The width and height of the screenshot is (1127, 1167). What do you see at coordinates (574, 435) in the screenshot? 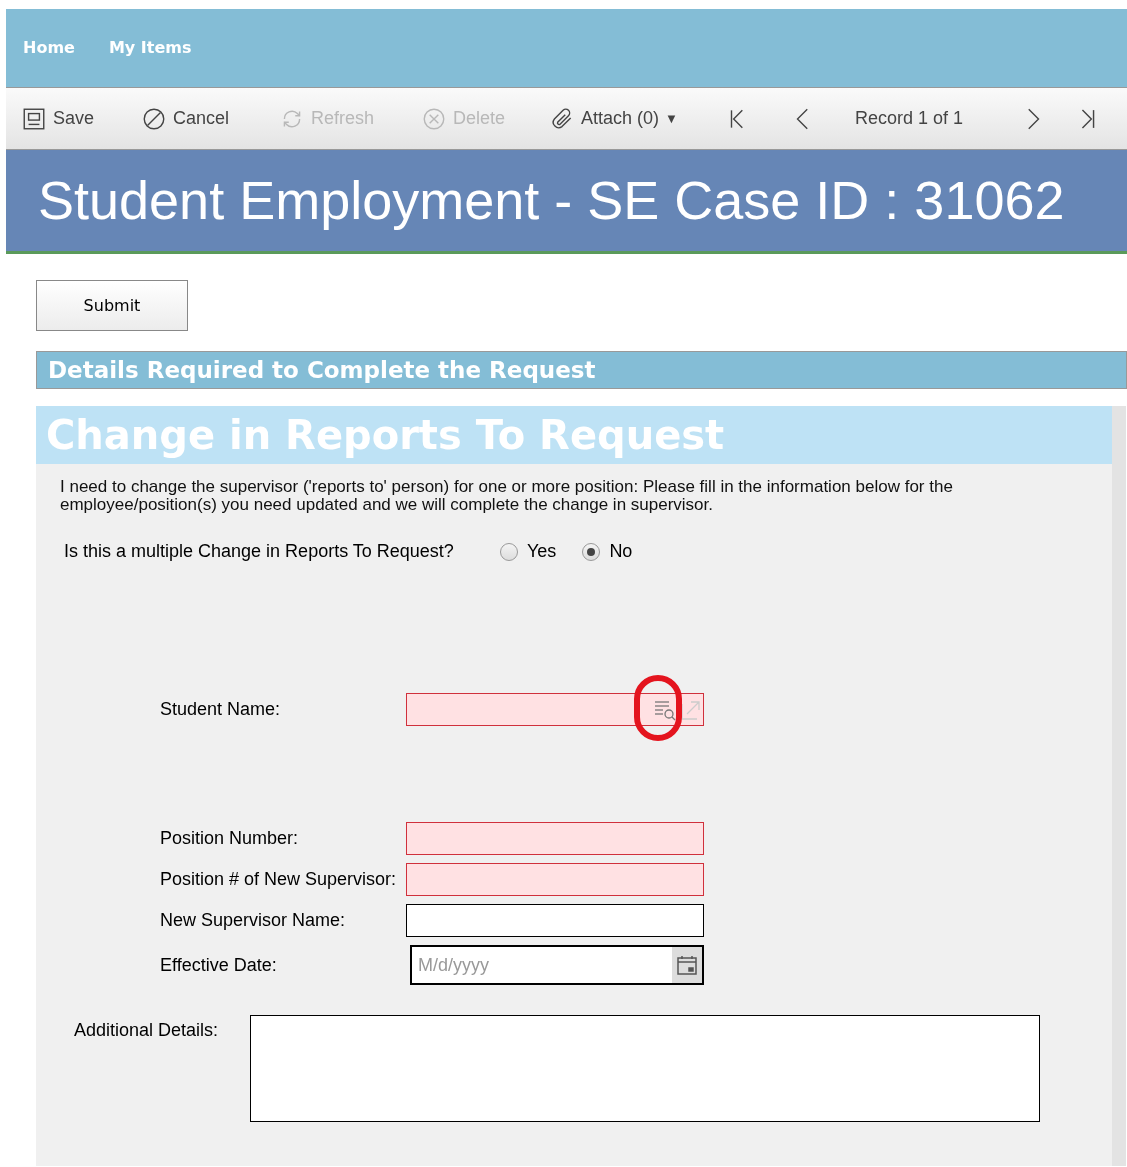
I see `form-title-bar: Change in Reports To Request` at bounding box center [574, 435].